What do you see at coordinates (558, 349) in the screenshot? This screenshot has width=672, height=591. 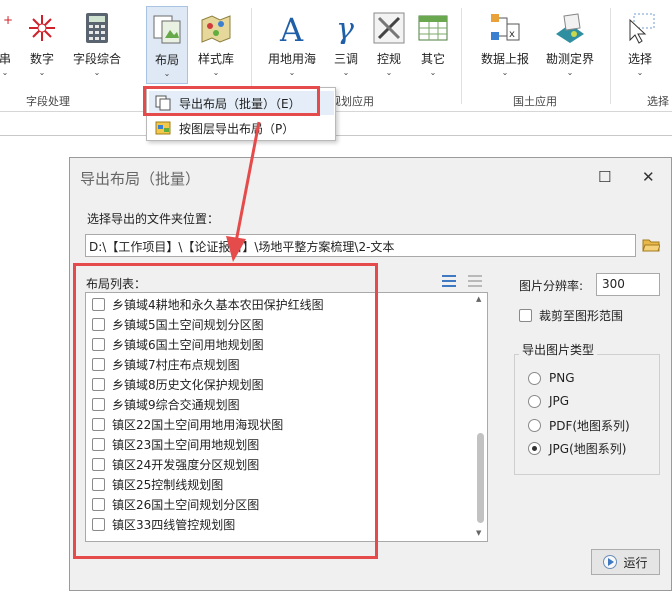 I see `image-type-legend: 导出图片类型` at bounding box center [558, 349].